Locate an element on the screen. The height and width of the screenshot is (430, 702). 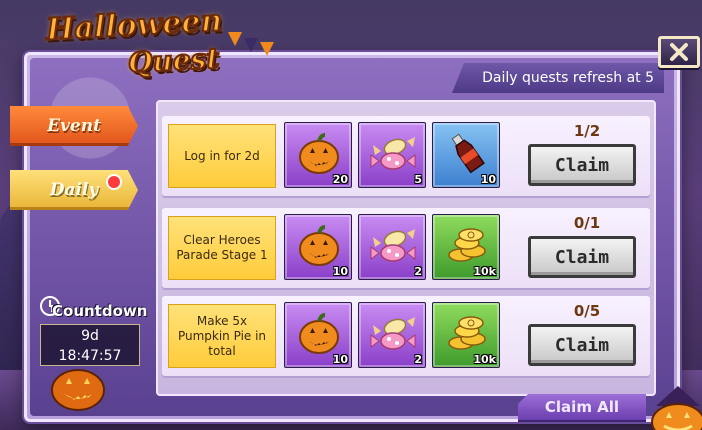
countdown-widget: Countdown 9d 18:47:57 is located at coordinates (92, 333).